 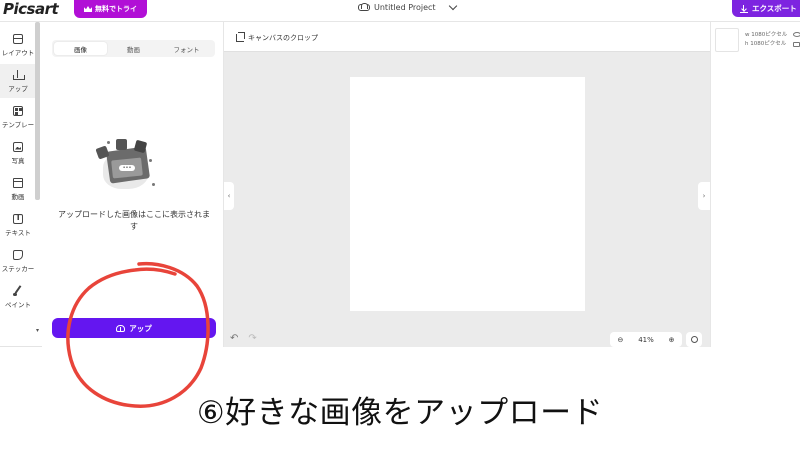 I want to click on zoom-out-icon: ⊖, so click(x=620, y=340).